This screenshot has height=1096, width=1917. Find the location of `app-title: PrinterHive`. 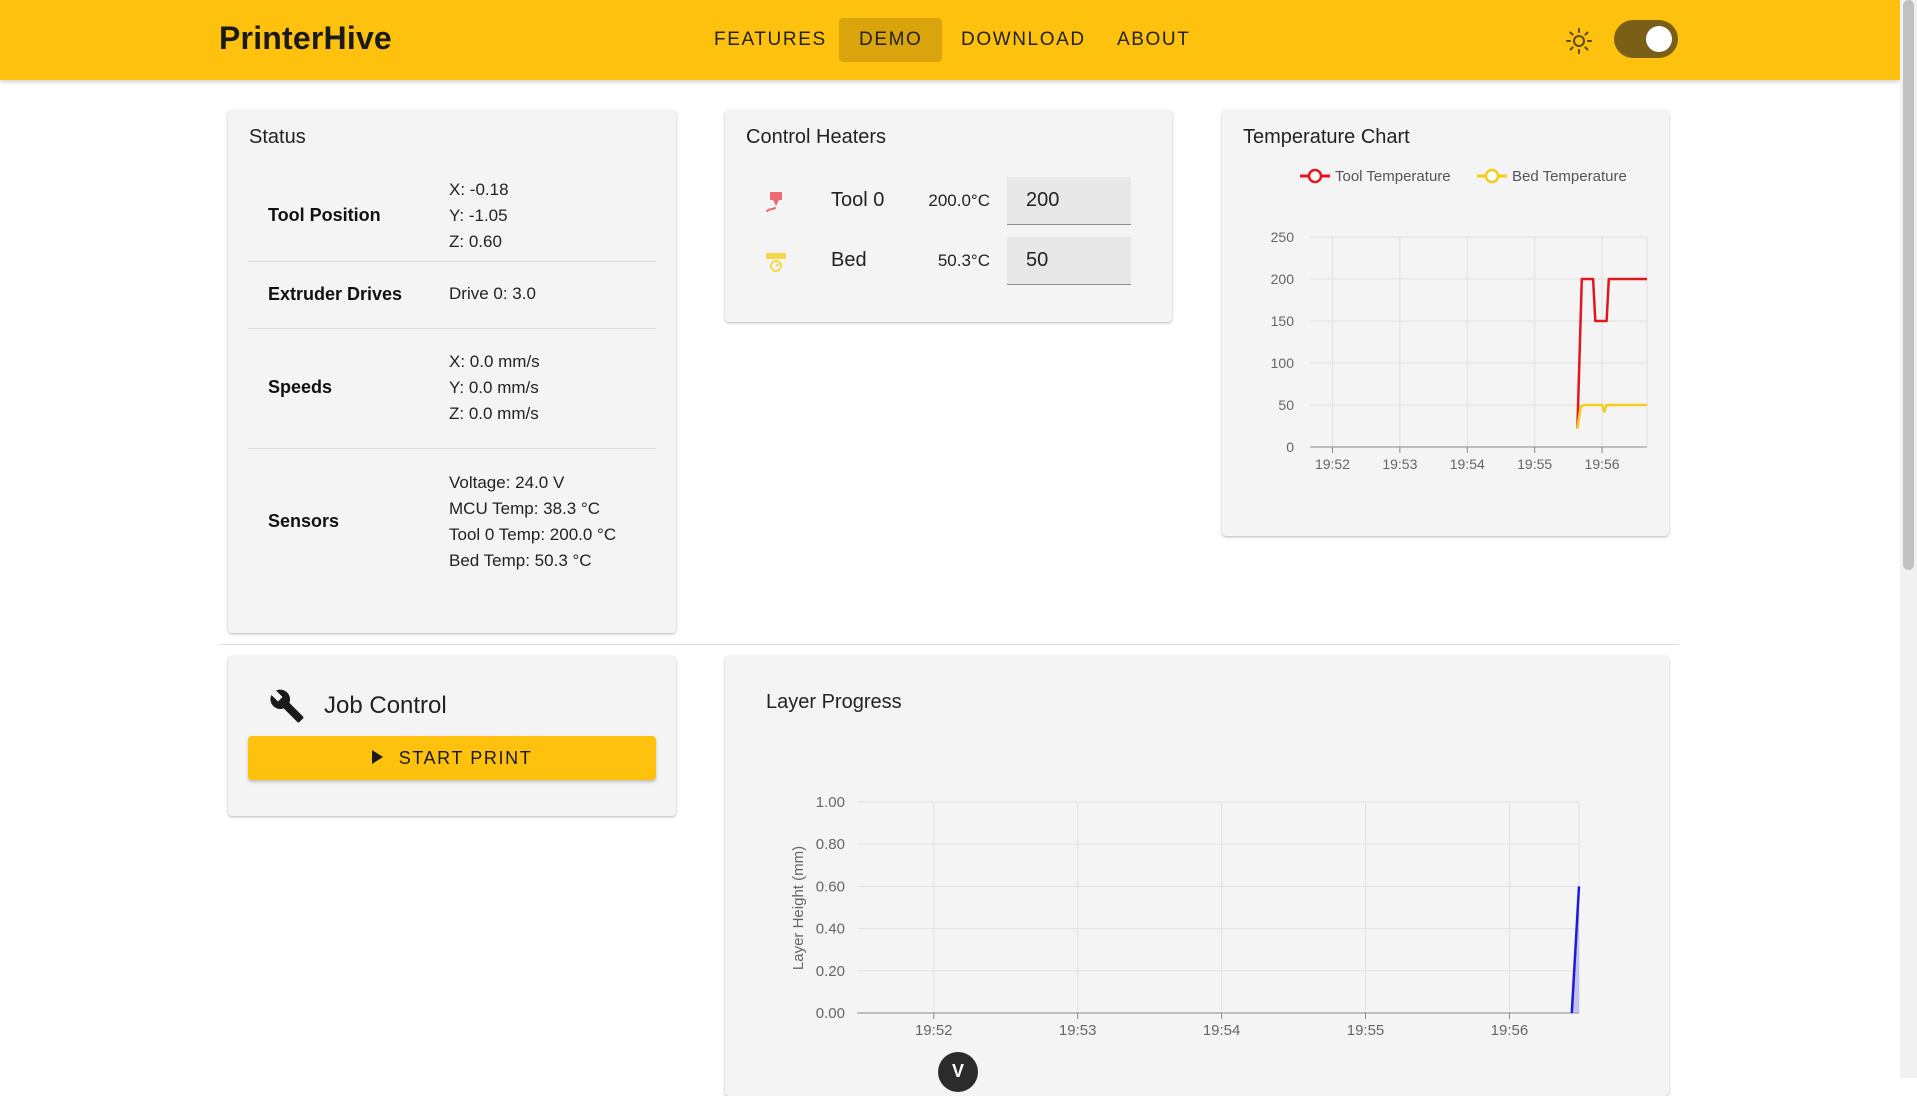

app-title: PrinterHive is located at coordinates (305, 38).